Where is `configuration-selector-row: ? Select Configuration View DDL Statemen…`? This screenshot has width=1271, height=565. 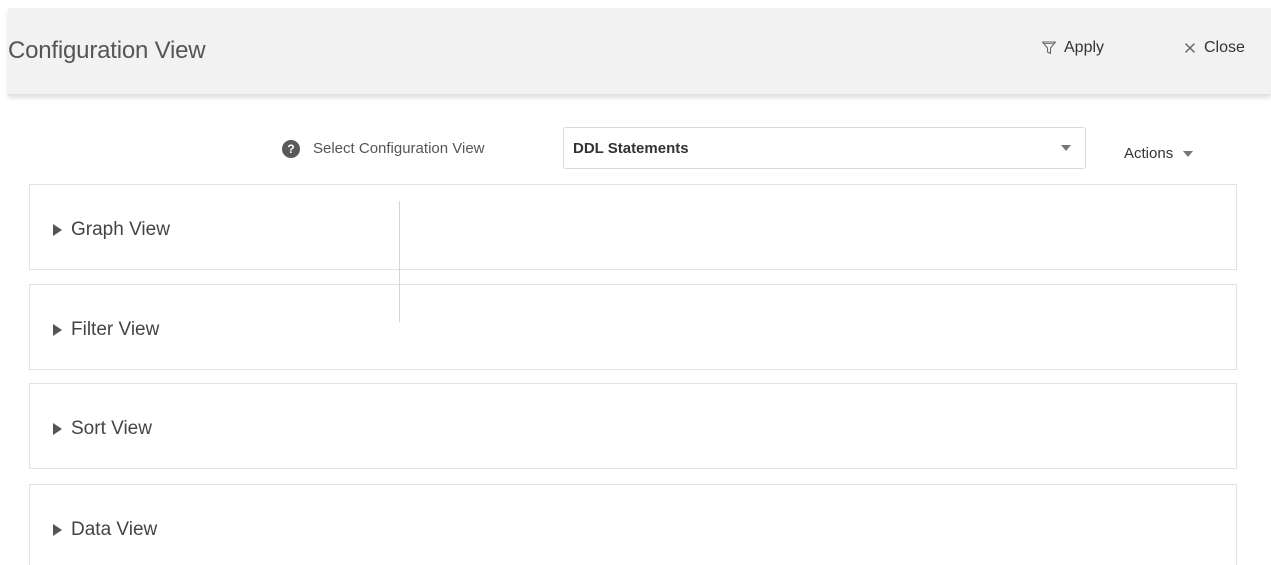
configuration-selector-row: ? Select Configuration View DDL Statemen… is located at coordinates (635, 149).